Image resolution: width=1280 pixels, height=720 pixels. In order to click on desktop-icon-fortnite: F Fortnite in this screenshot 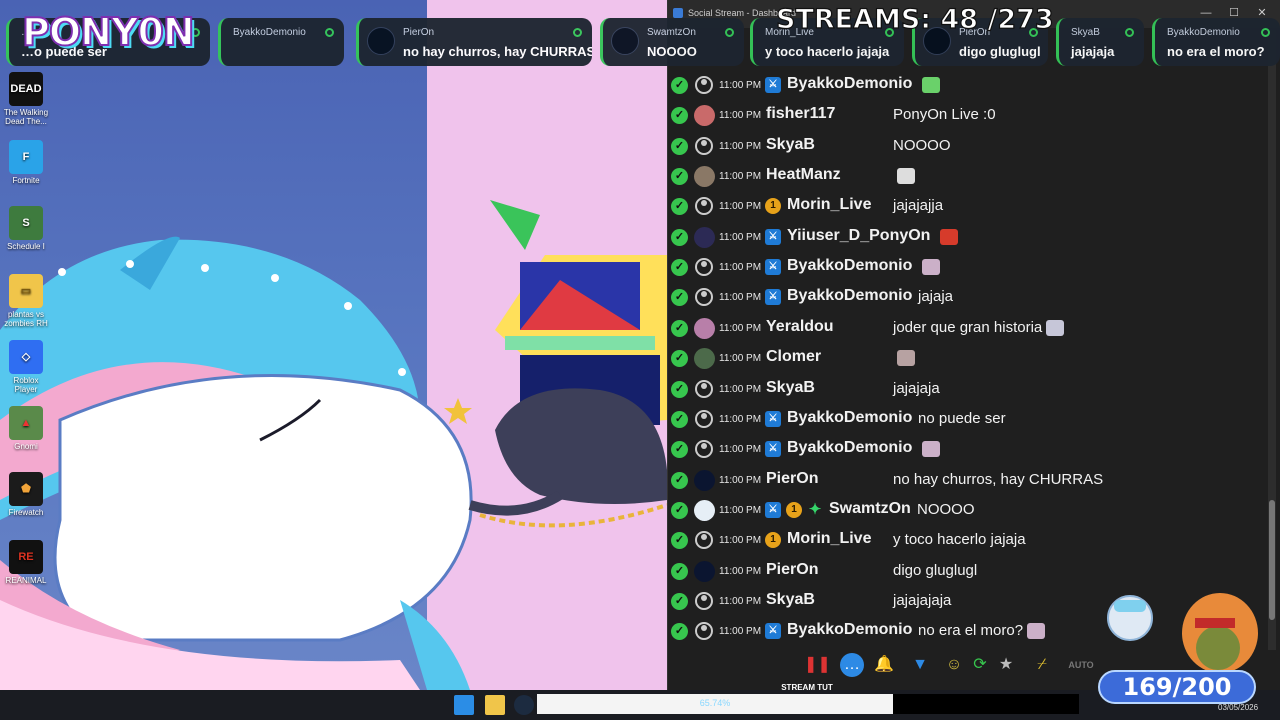, I will do `click(26, 162)`.